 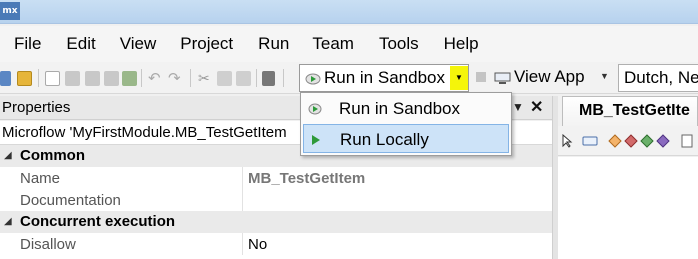 I want to click on view-app-label: View App, so click(x=549, y=76).